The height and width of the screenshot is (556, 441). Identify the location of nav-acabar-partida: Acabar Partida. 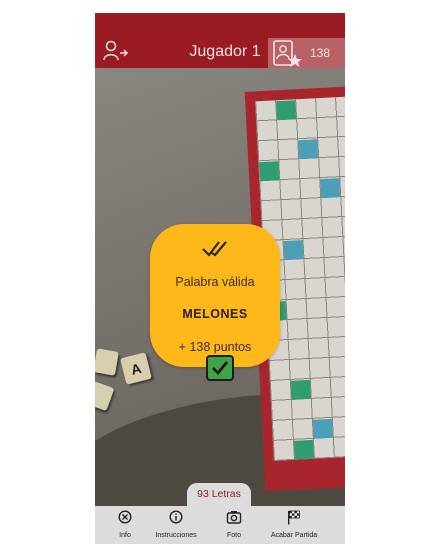
(294, 525).